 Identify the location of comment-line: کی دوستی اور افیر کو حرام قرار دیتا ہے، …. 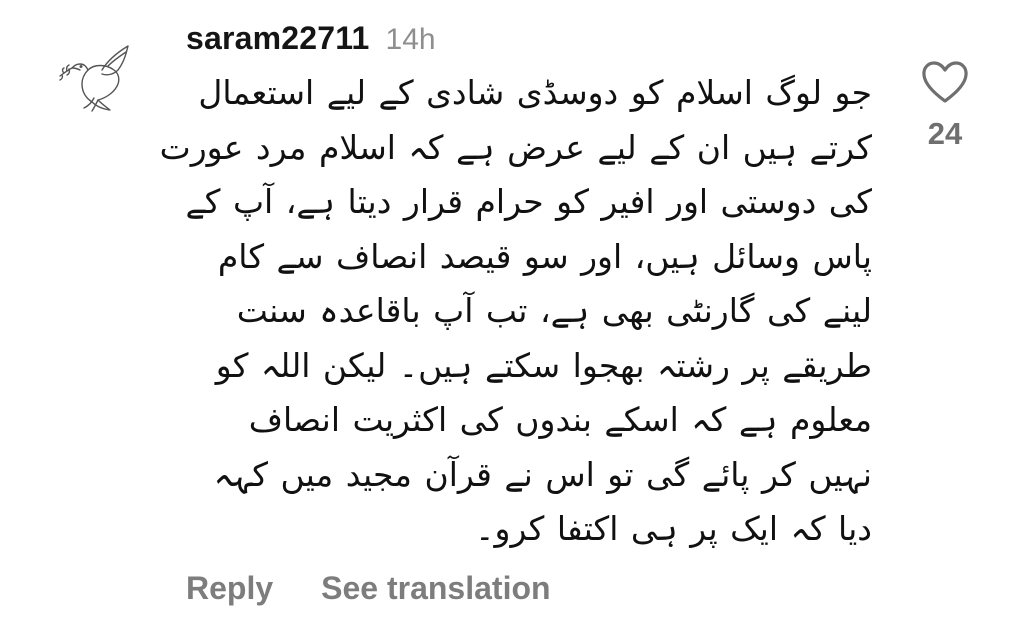
(528, 201).